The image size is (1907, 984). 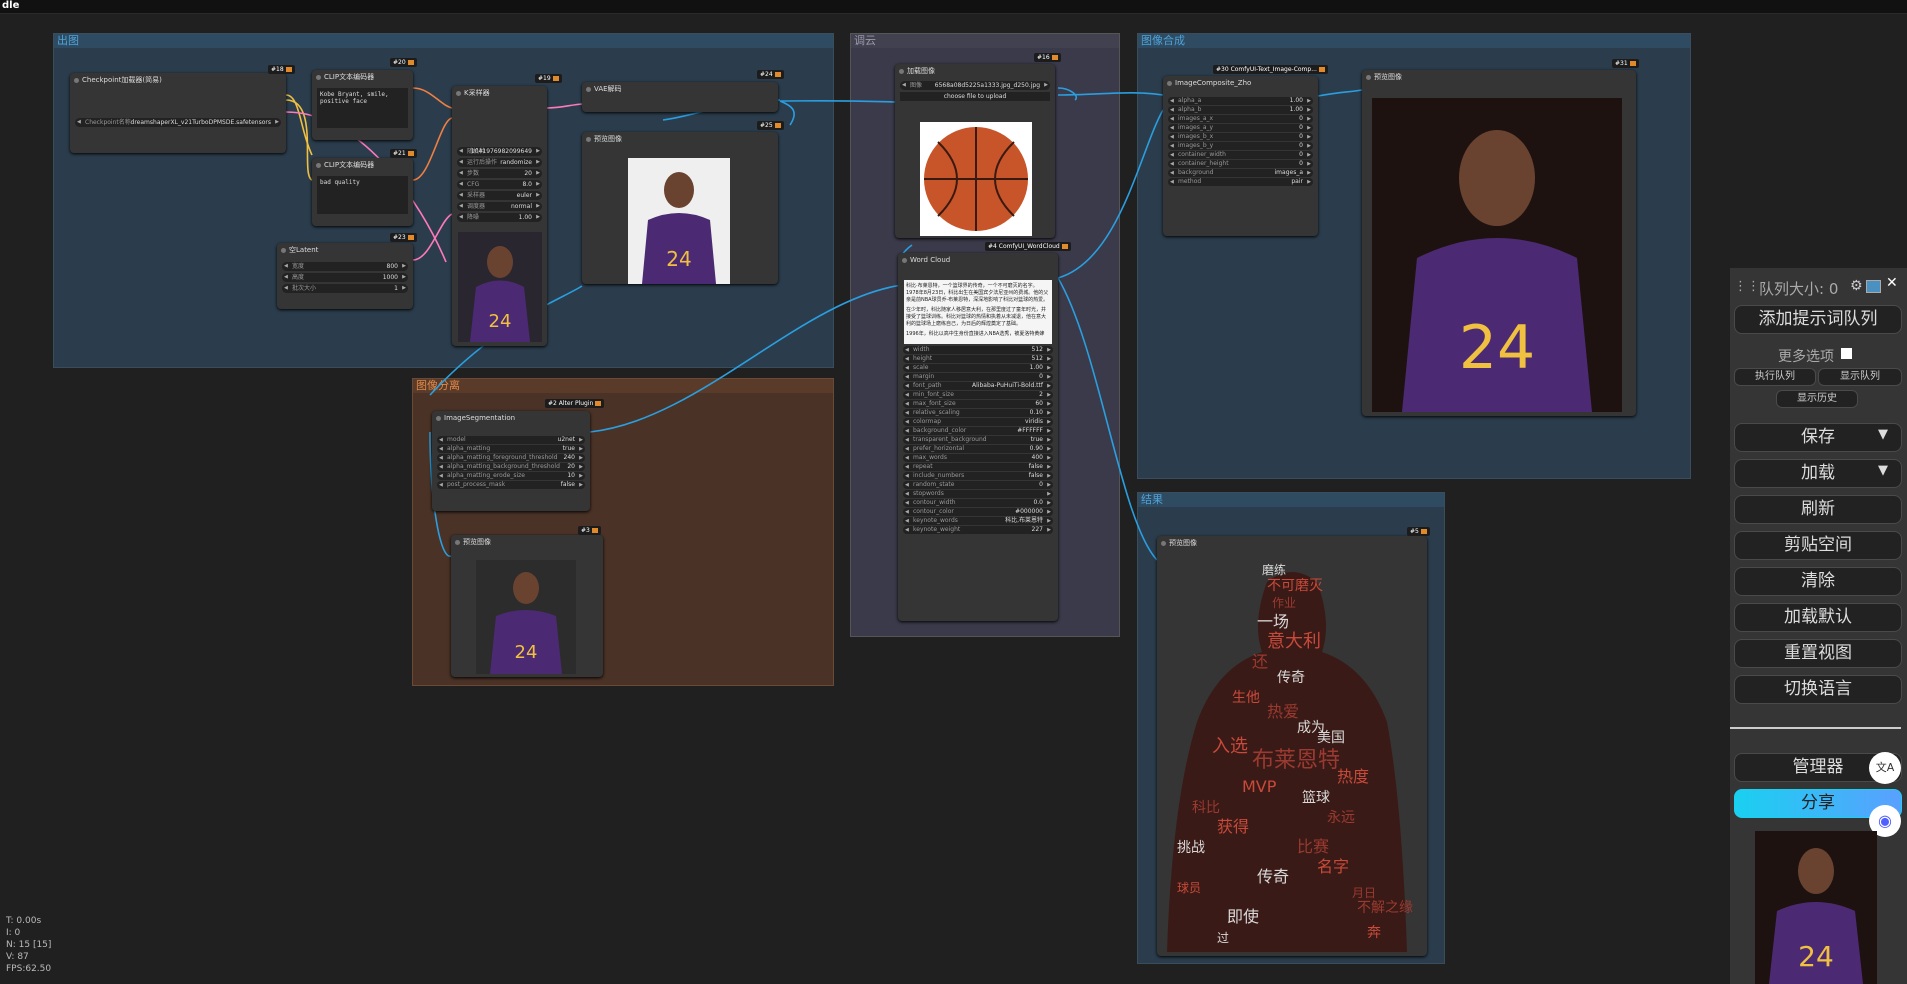 I want to click on node-title: 预览图像, so click(x=1292, y=543).